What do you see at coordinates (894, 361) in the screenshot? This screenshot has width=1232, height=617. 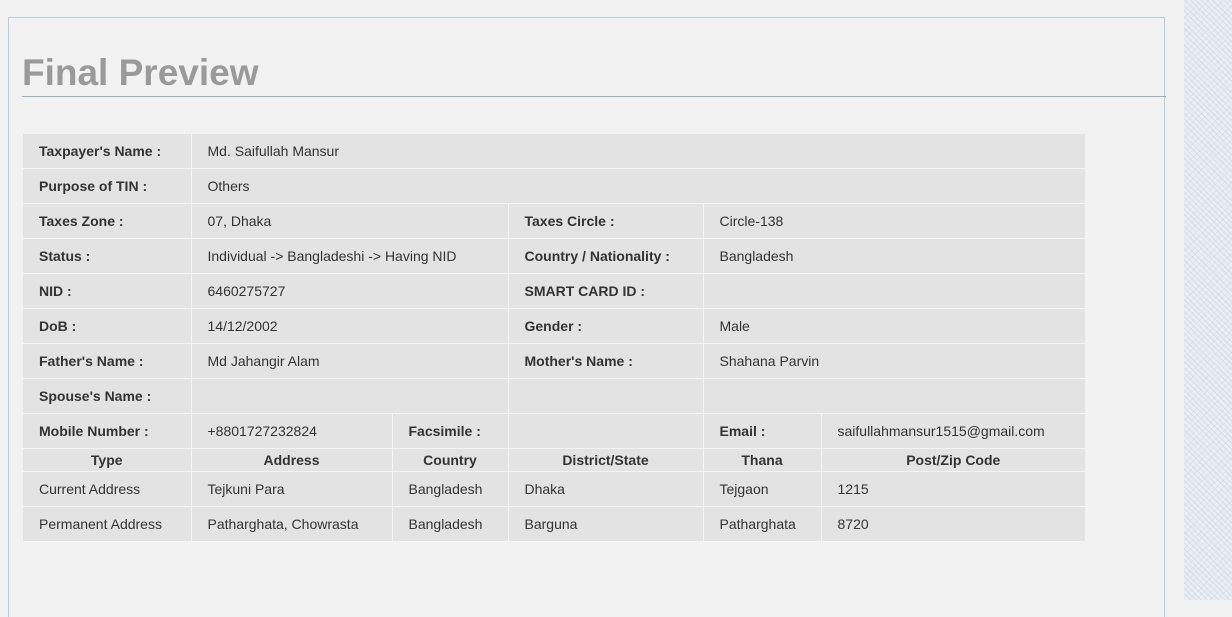 I see `mother-name-value: Shahana Parvin` at bounding box center [894, 361].